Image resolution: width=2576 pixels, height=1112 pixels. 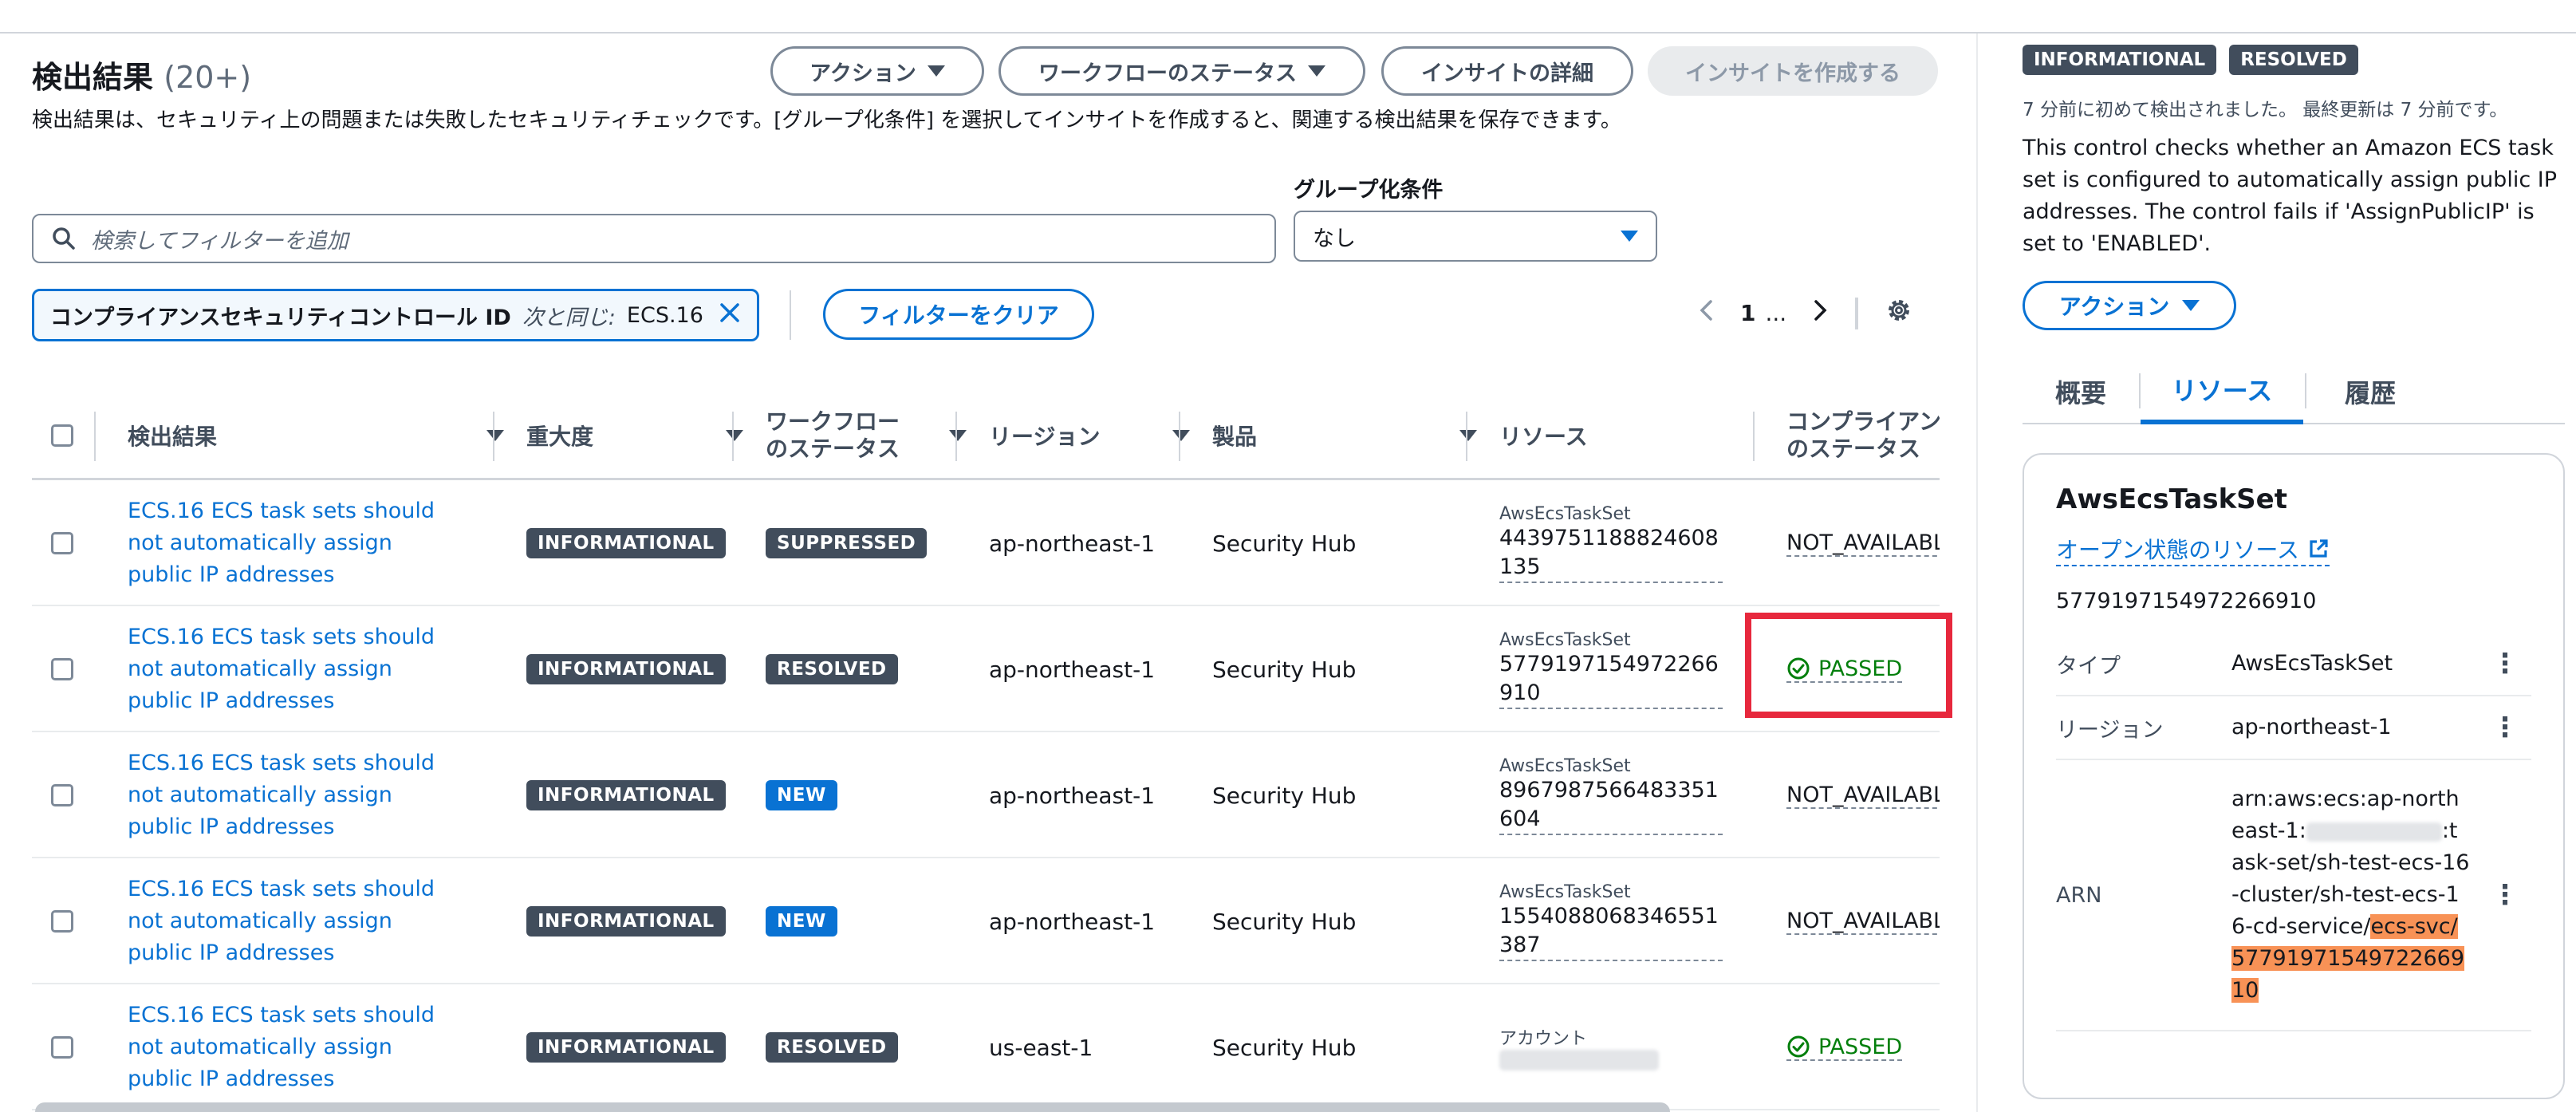 I want to click on page-number: 1, so click(x=1747, y=313).